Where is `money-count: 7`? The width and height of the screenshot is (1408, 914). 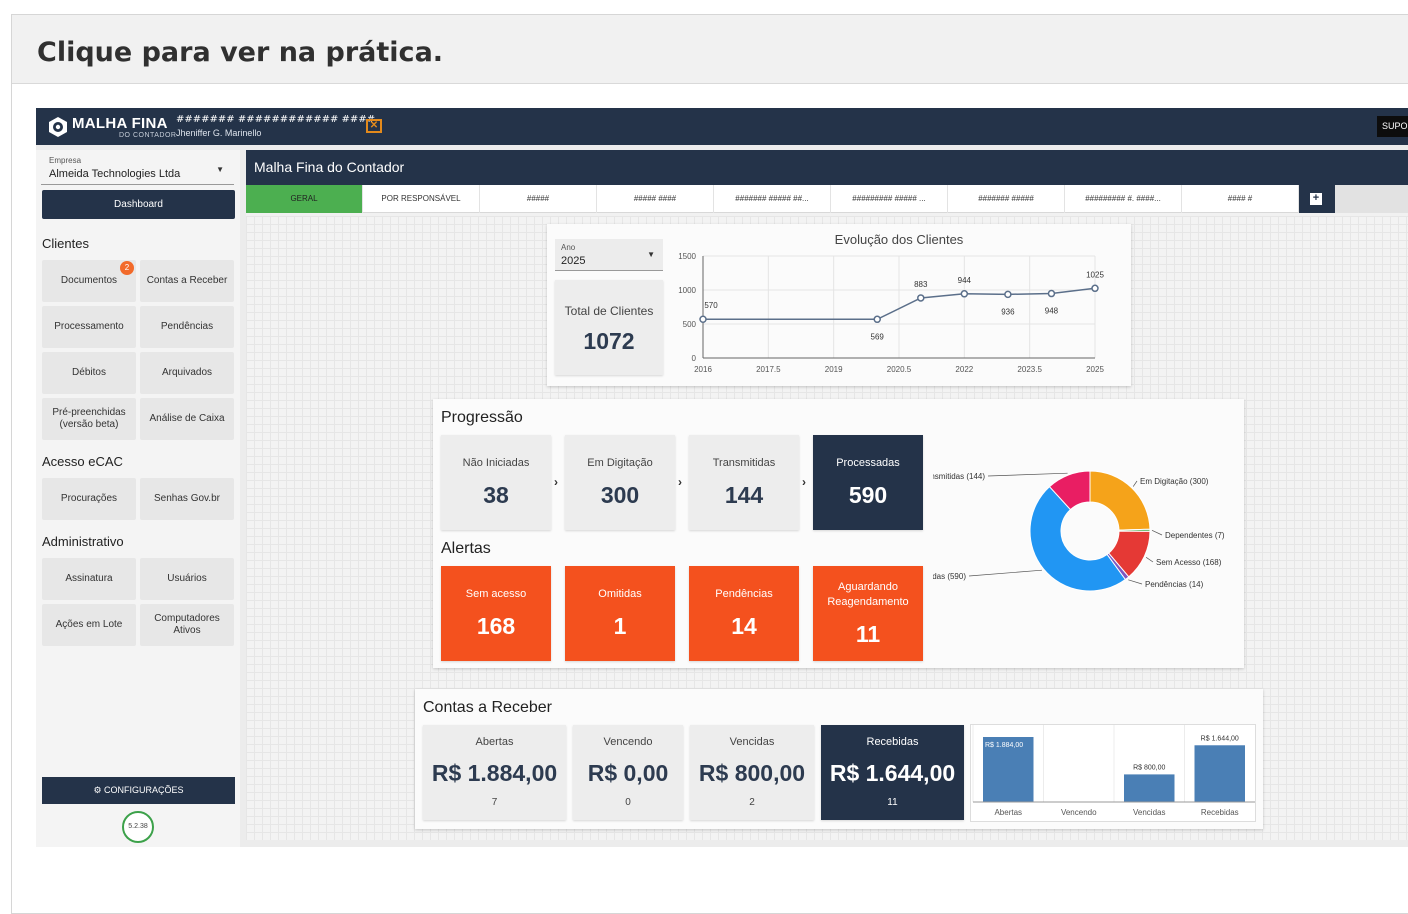
money-count: 7 is located at coordinates (494, 802).